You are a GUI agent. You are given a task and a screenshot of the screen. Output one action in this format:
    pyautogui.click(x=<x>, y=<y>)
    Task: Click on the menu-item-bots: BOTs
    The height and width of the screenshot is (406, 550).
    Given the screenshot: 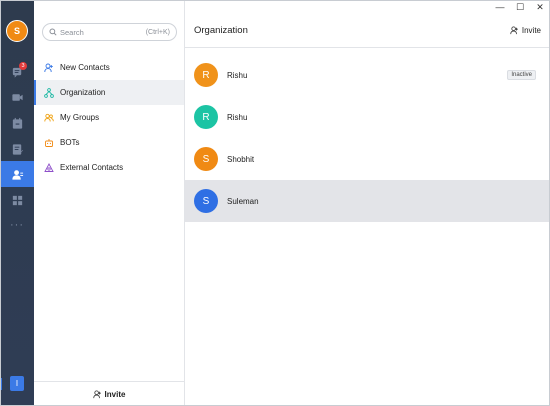 What is the action you would take?
    pyautogui.click(x=109, y=142)
    